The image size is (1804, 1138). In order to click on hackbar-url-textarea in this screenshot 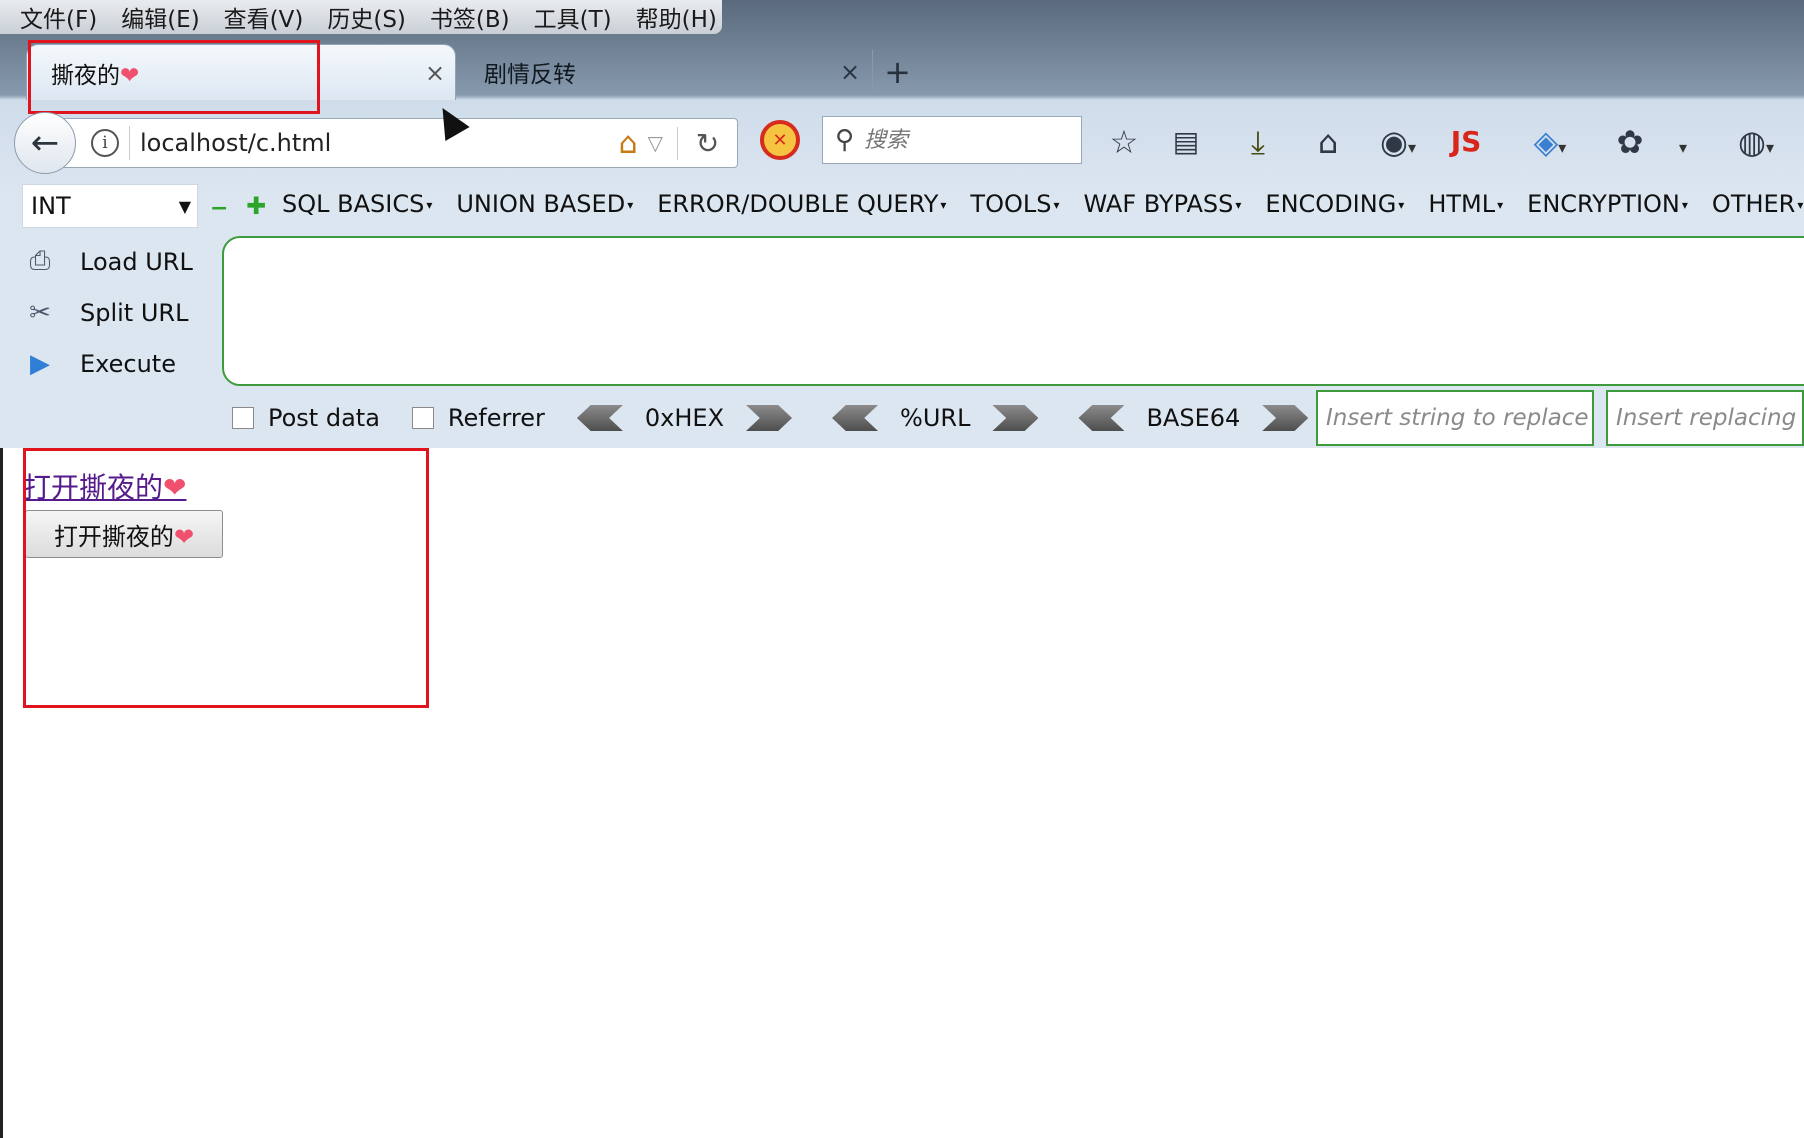, I will do `click(1013, 311)`.